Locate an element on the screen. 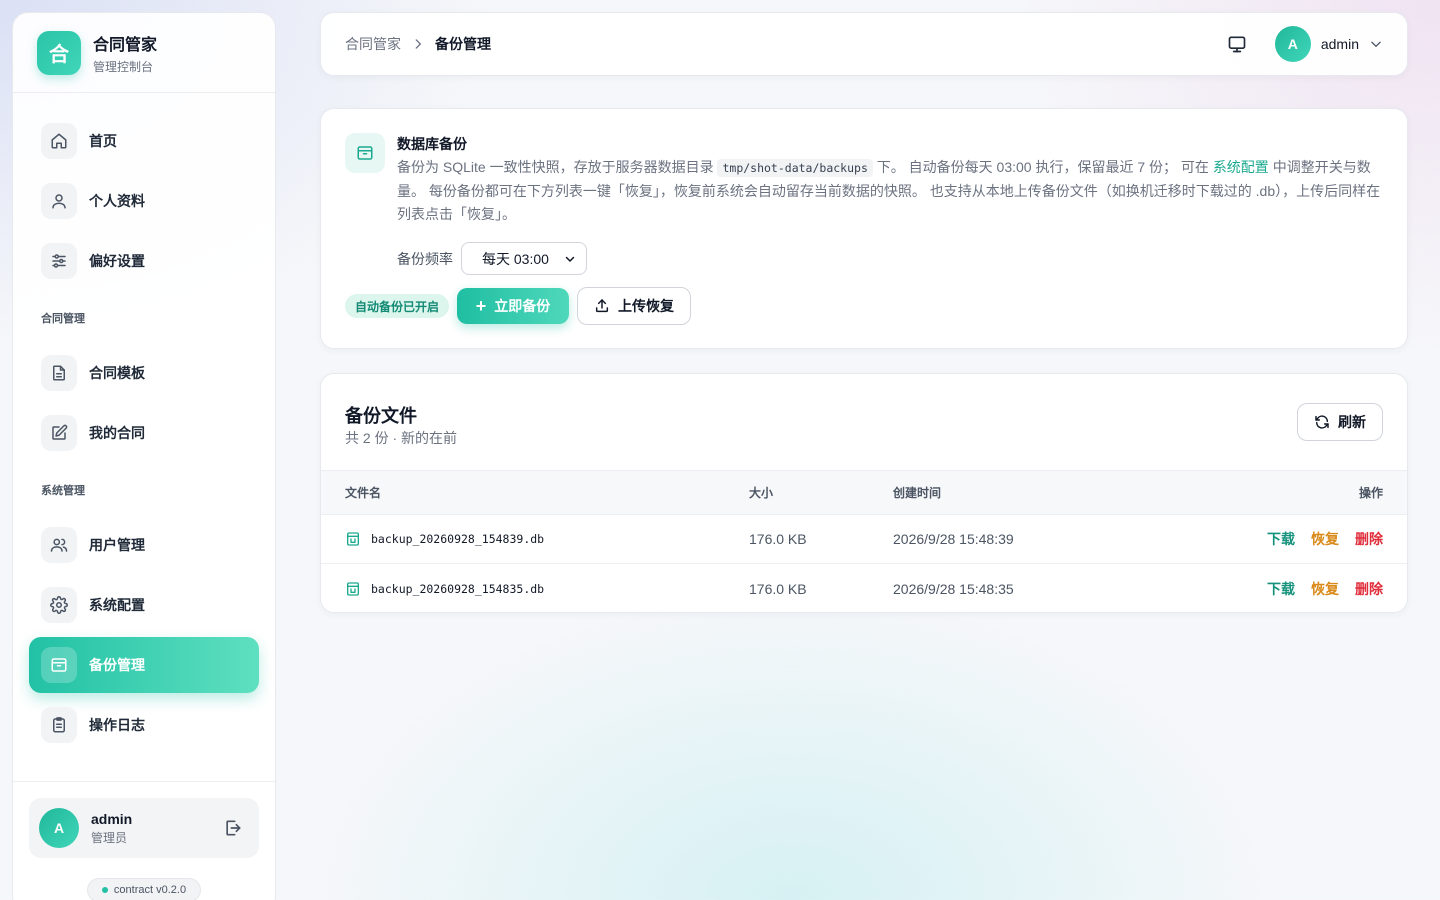 This screenshot has height=900, width=1440. system-config-link: 系统配置 is located at coordinates (1241, 167).